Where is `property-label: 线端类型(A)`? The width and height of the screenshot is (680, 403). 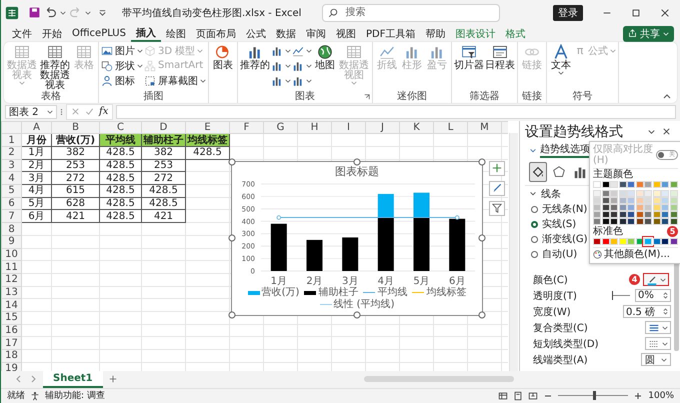
property-label: 线端类型(A) is located at coordinates (561, 360).